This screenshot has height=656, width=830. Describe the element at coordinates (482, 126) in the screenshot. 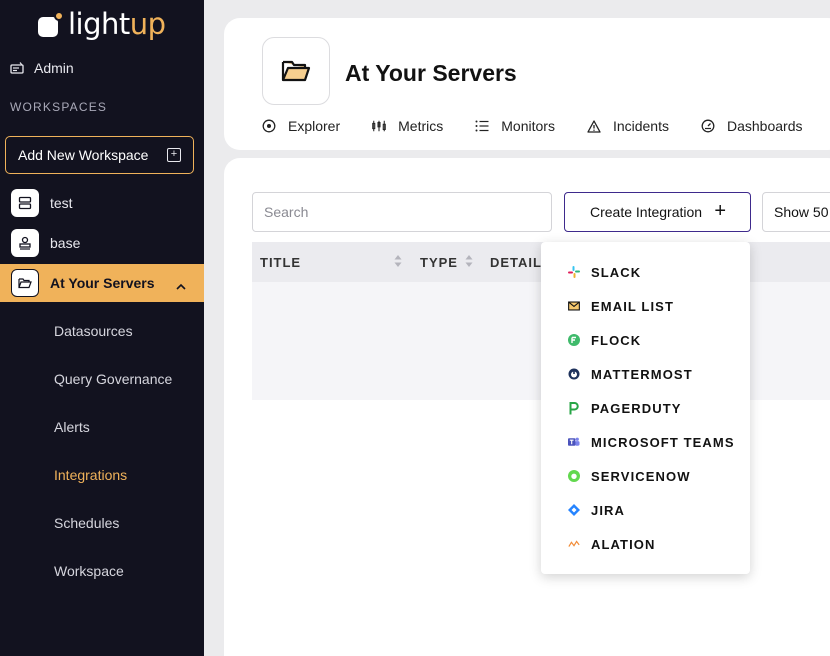

I see `monitors-icon` at that location.